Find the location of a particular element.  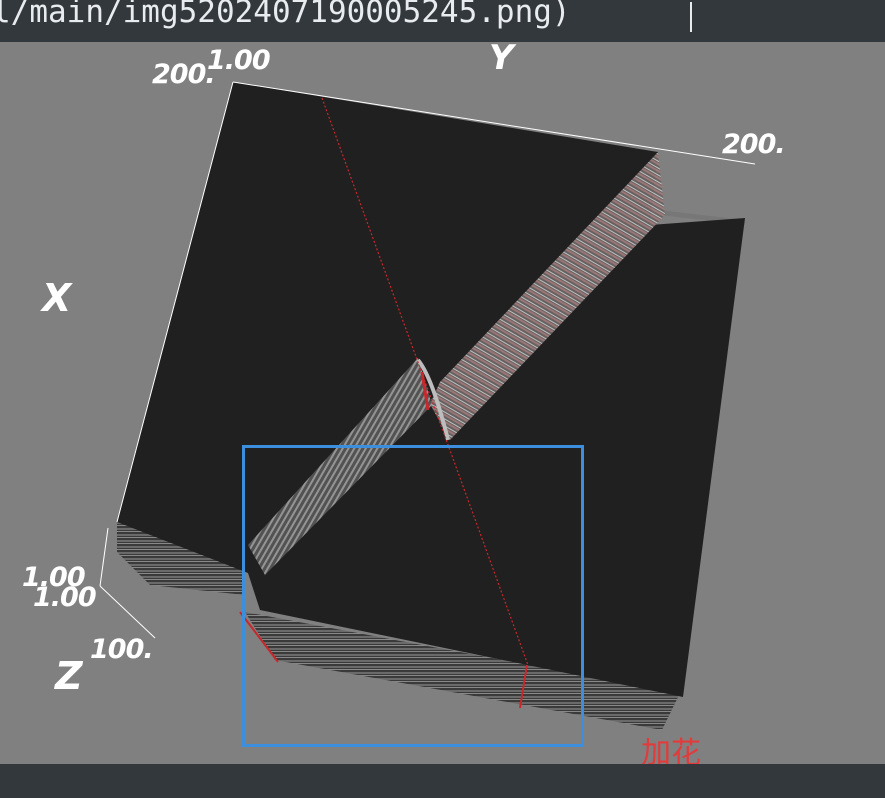

z-axis-start-tick: 1.00 is located at coordinates (65, 597).